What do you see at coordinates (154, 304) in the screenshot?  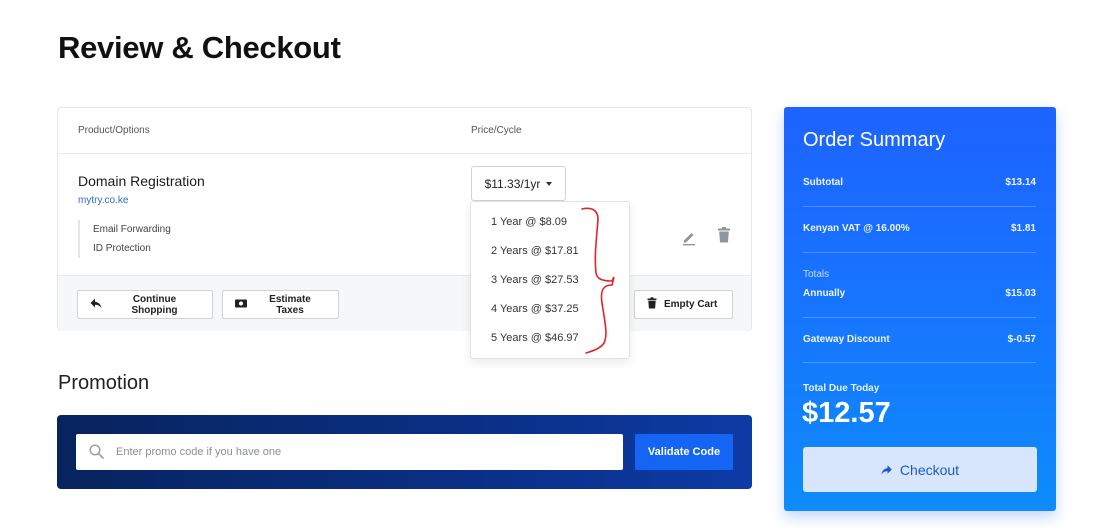 I see `continue-shopping-label: Continue Shopping` at bounding box center [154, 304].